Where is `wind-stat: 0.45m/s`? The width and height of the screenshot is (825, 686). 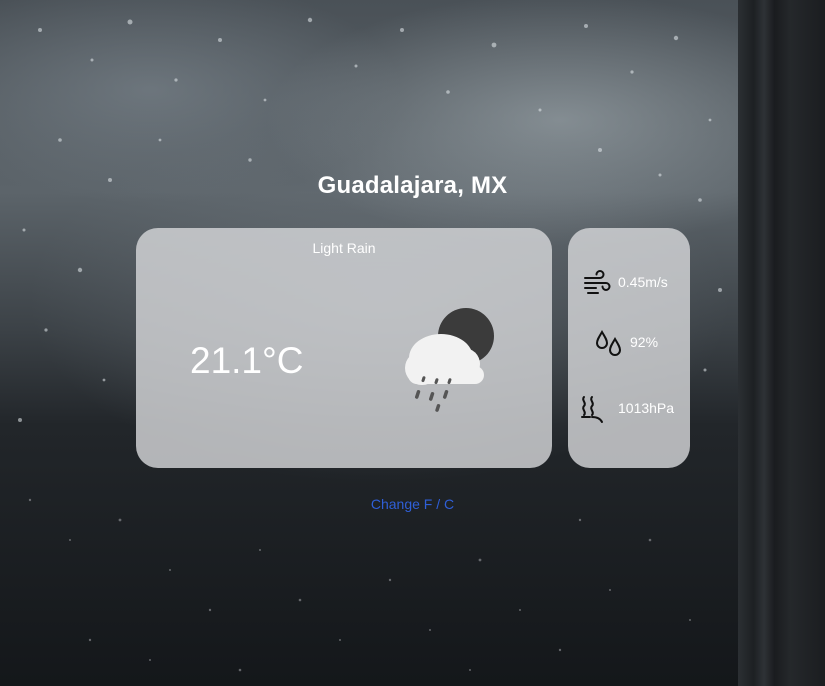
wind-stat: 0.45m/s is located at coordinates (629, 283).